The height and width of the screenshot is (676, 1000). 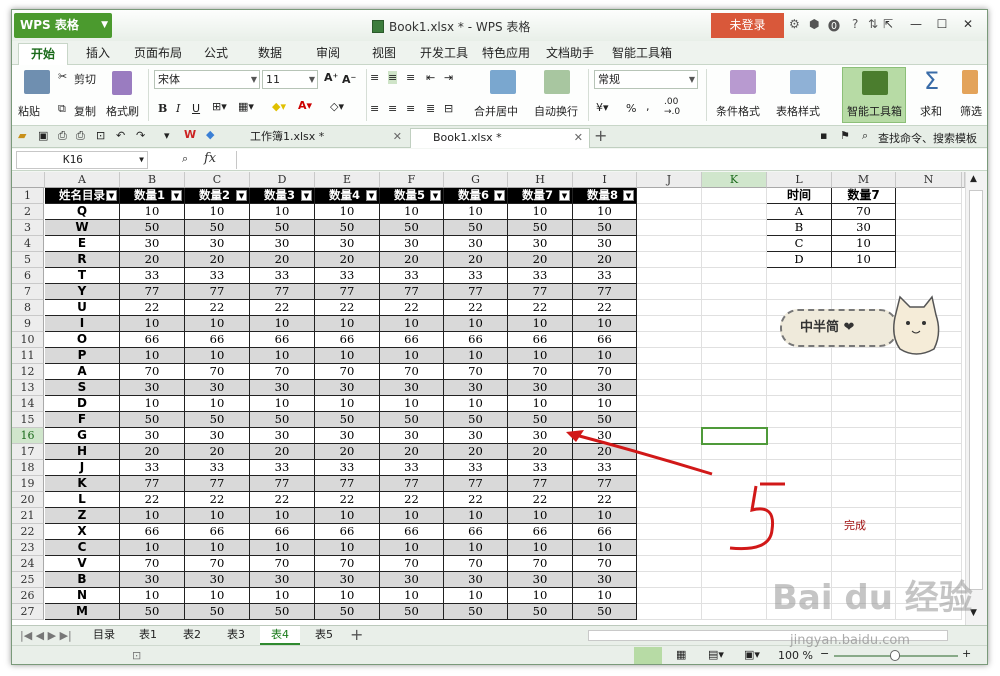 I want to click on row-header: 16, so click(x=28, y=436).